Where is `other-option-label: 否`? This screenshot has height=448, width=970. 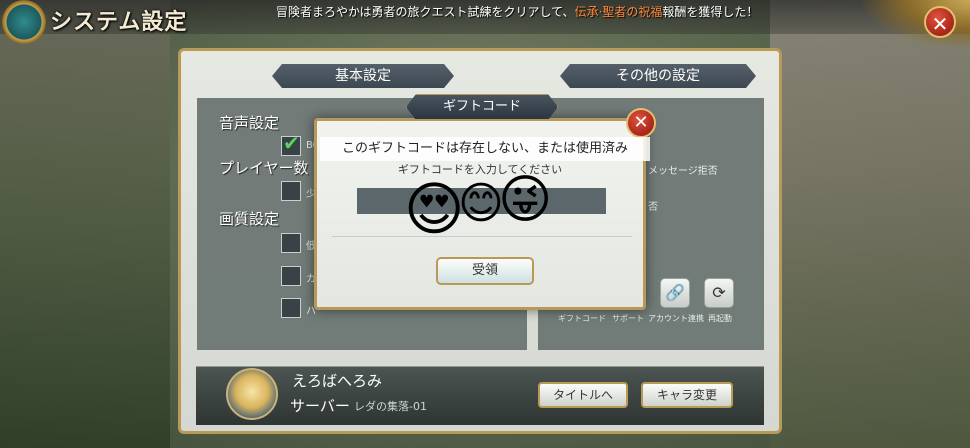 other-option-label: 否 is located at coordinates (653, 207).